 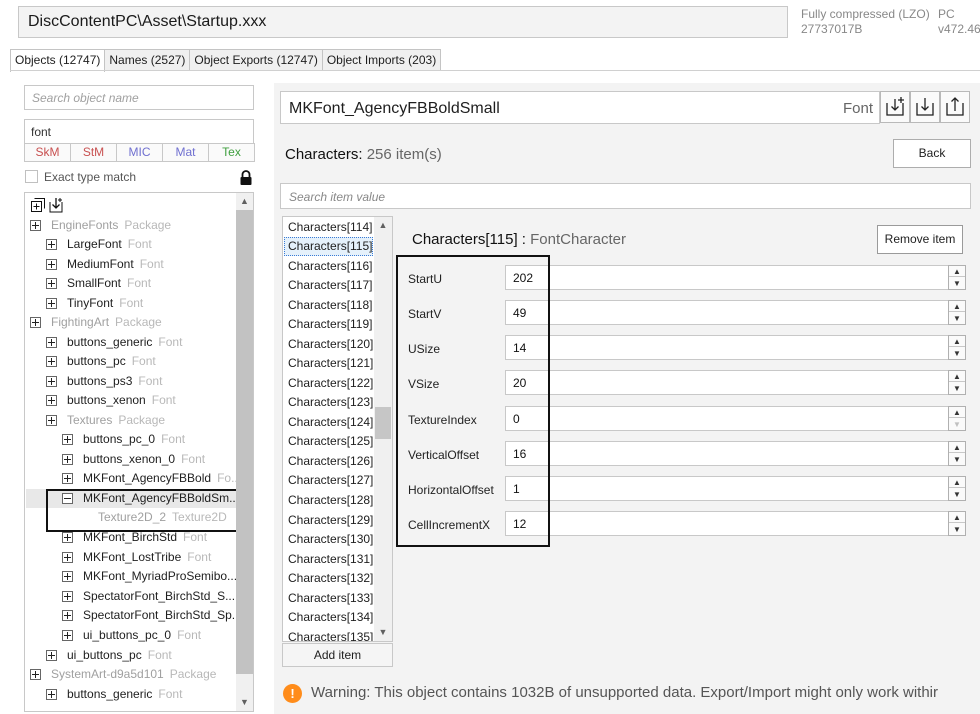 I want to click on list-item: Characters[132], so click(x=330, y=578).